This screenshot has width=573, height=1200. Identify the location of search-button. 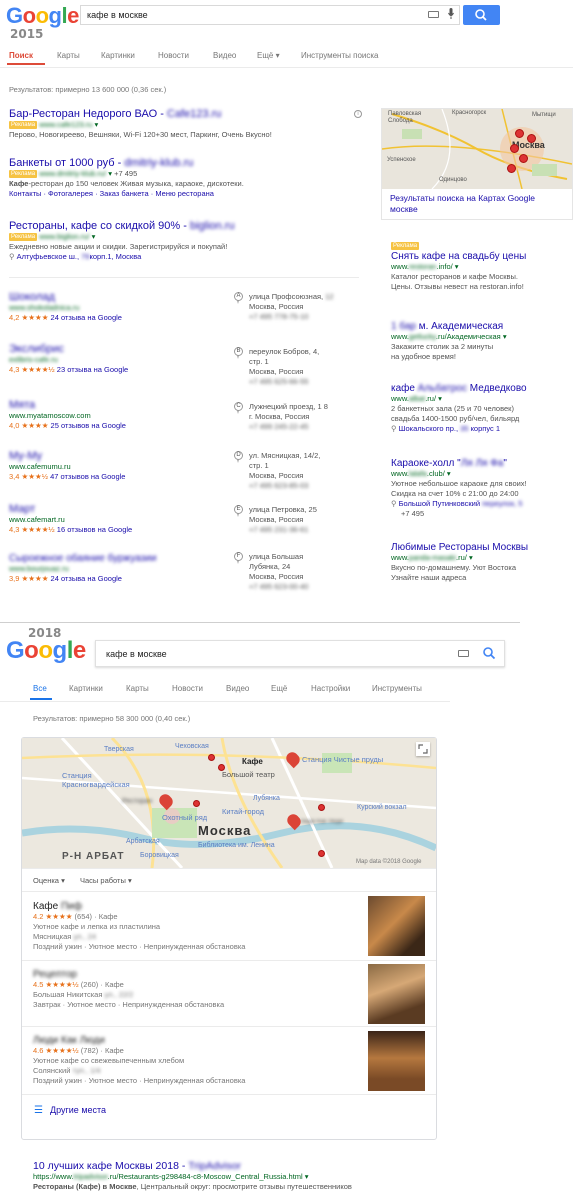
(481, 15).